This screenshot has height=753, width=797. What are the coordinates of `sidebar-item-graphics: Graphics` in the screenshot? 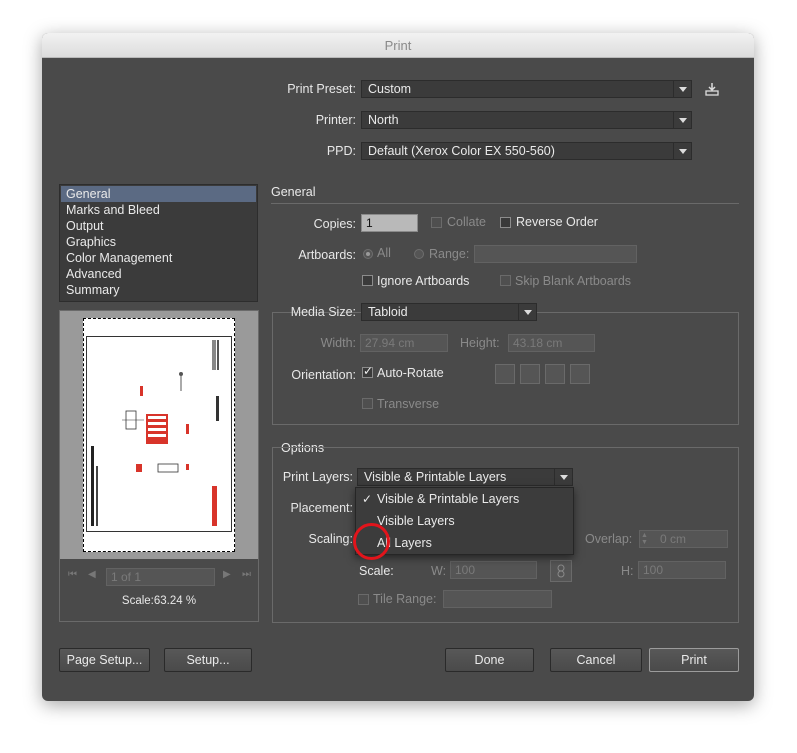 It's located at (158, 242).